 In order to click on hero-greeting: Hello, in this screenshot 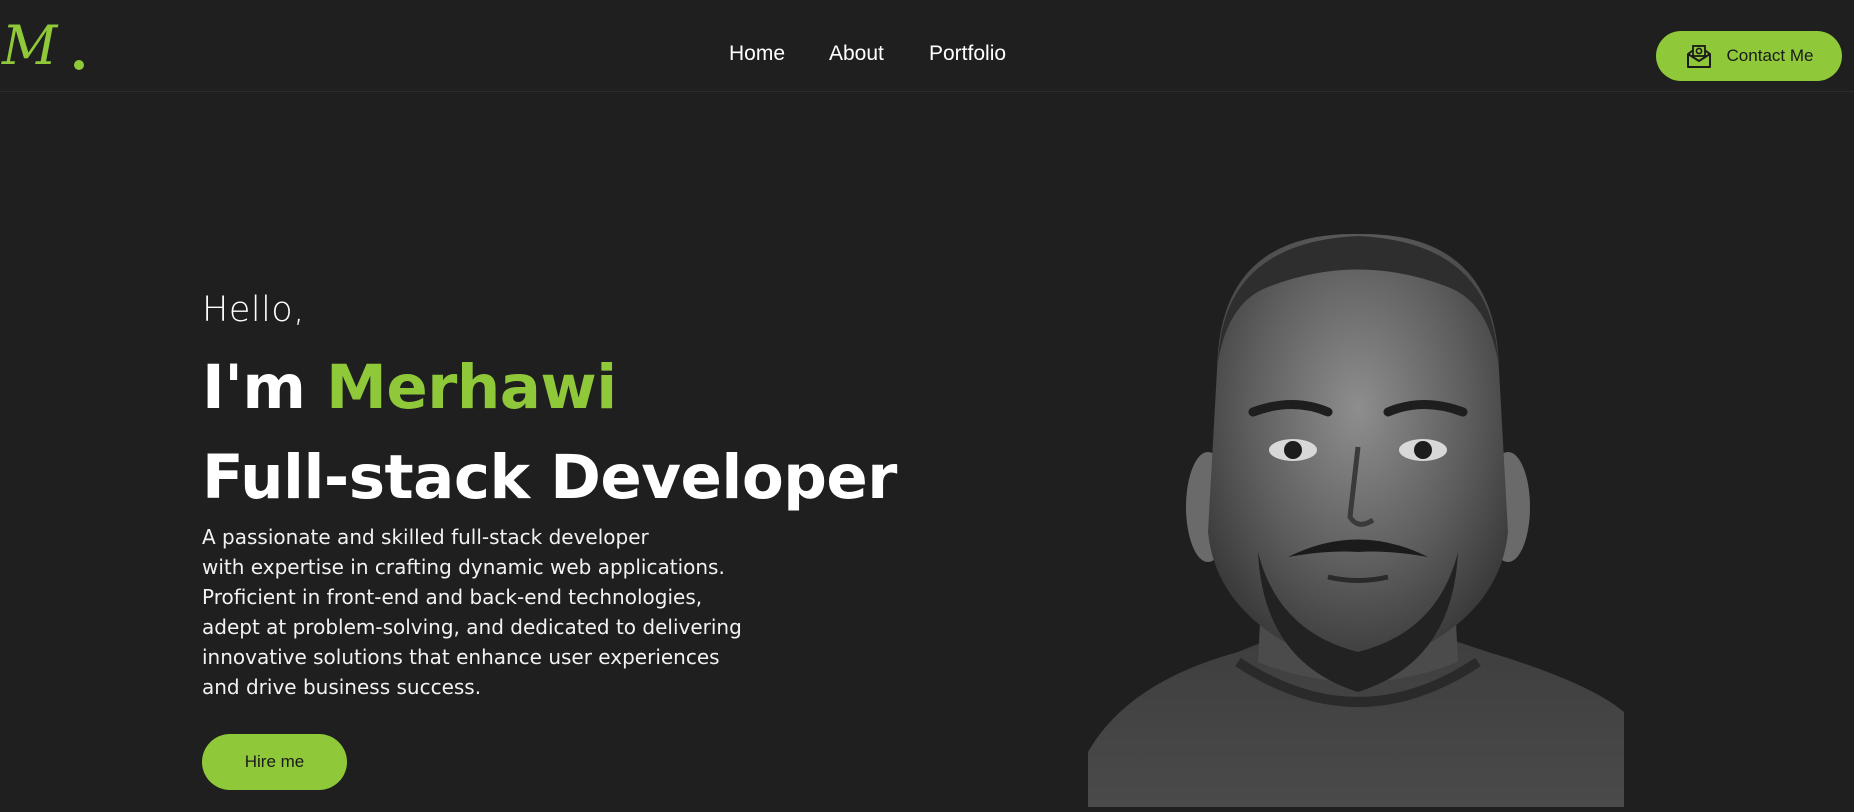, I will do `click(253, 310)`.